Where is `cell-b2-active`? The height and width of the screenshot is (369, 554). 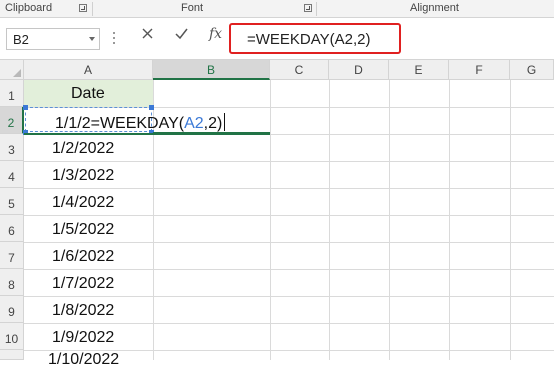
cell-b2-active is located at coordinates (211, 120).